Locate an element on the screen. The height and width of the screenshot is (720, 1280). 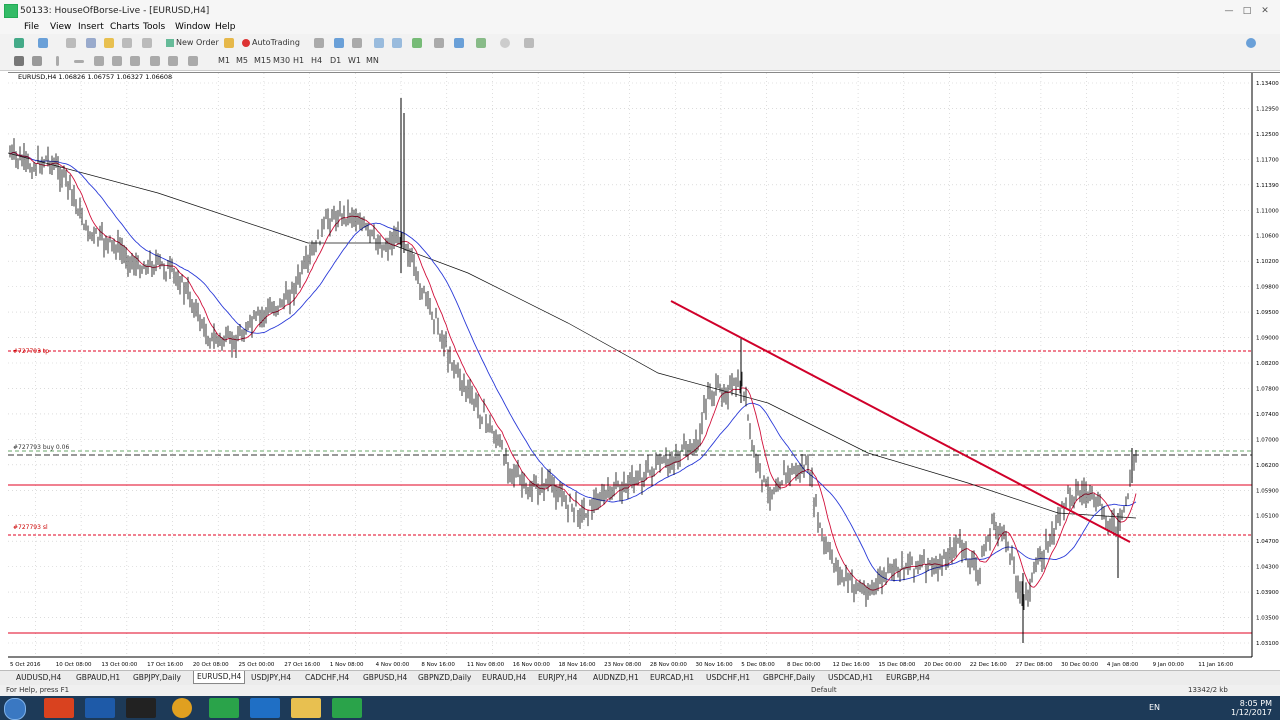
menu-window: Window is located at coordinates (193, 27).